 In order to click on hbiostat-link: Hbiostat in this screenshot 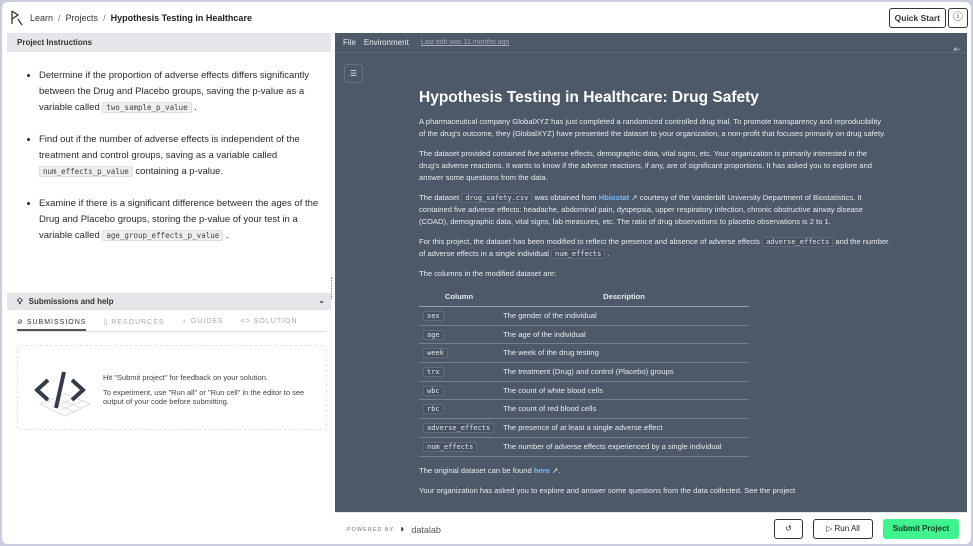, I will do `click(614, 197)`.